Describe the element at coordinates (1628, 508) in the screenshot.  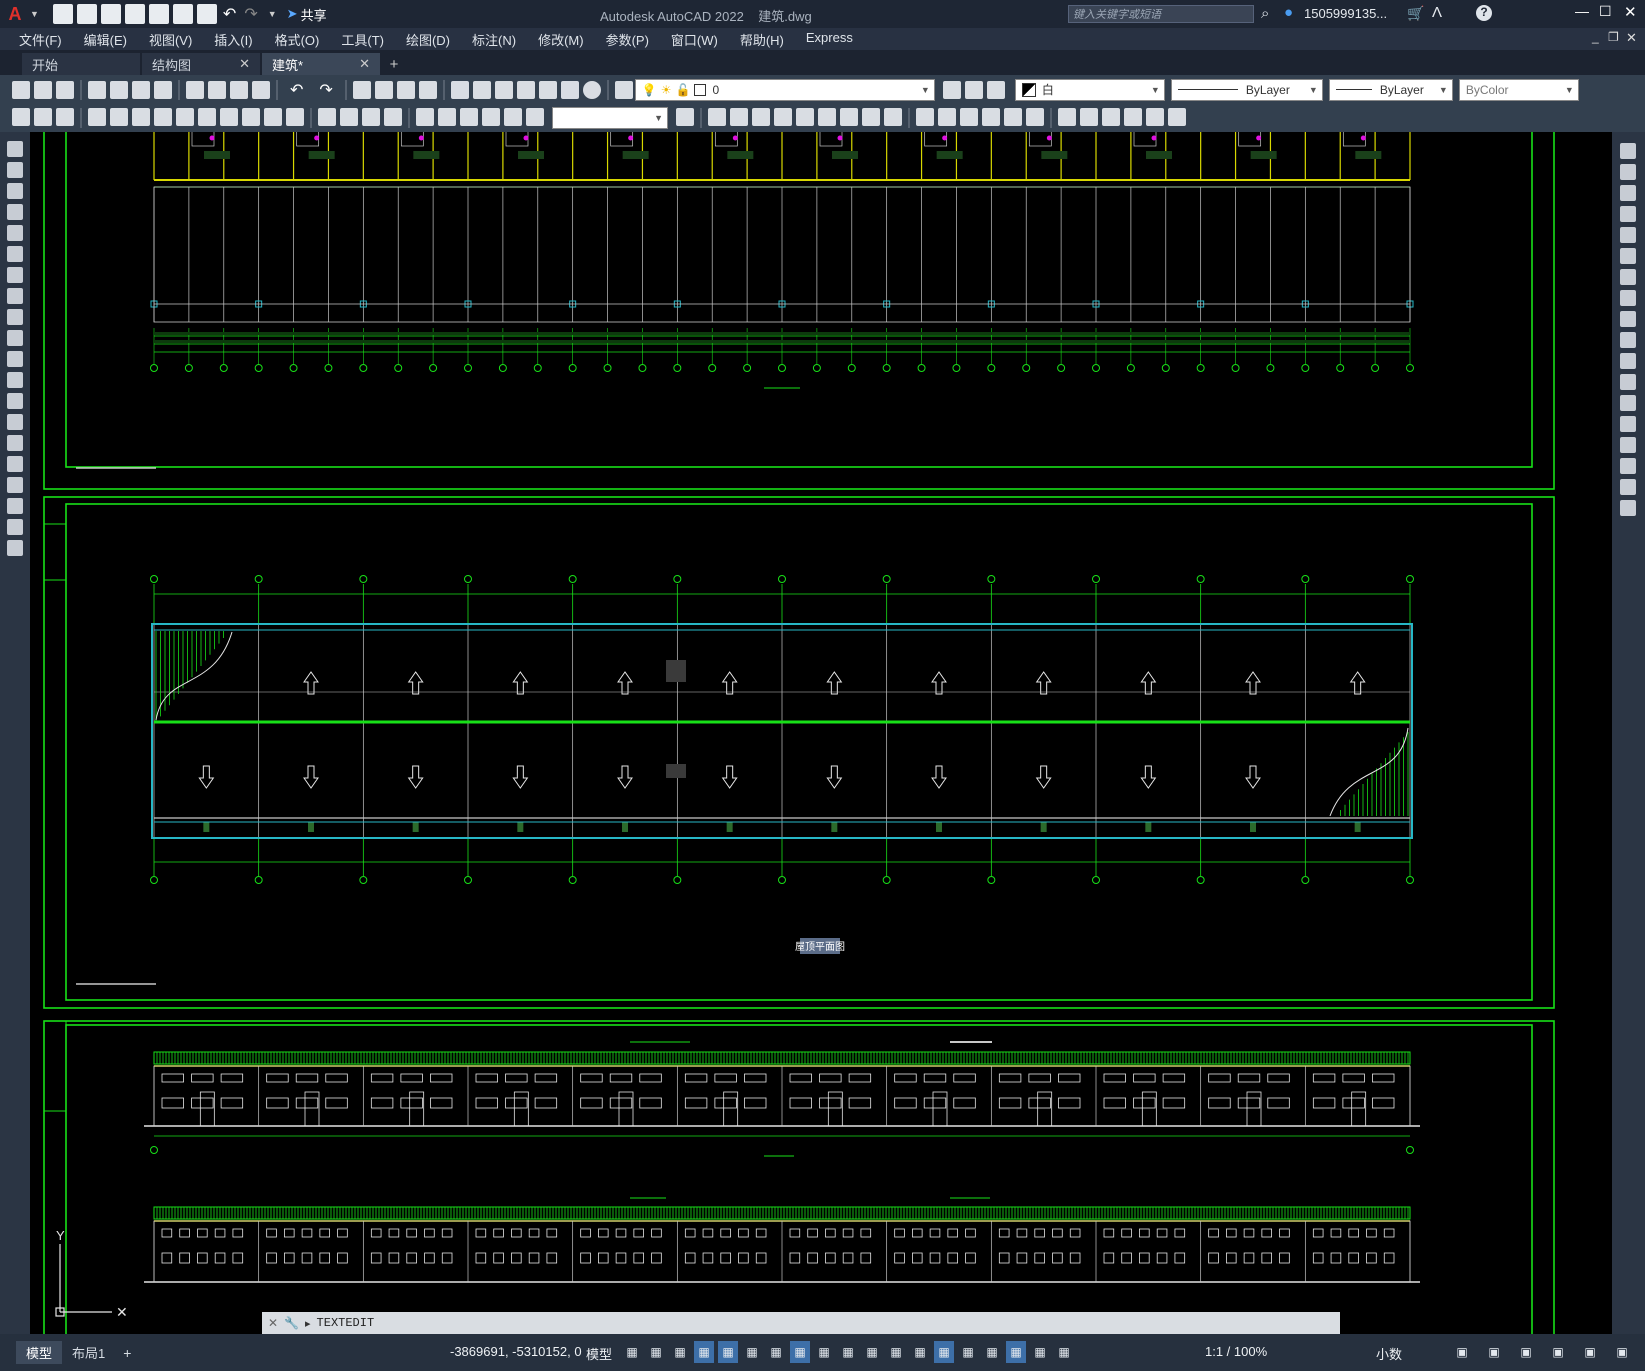
I see `explode-icon` at that location.